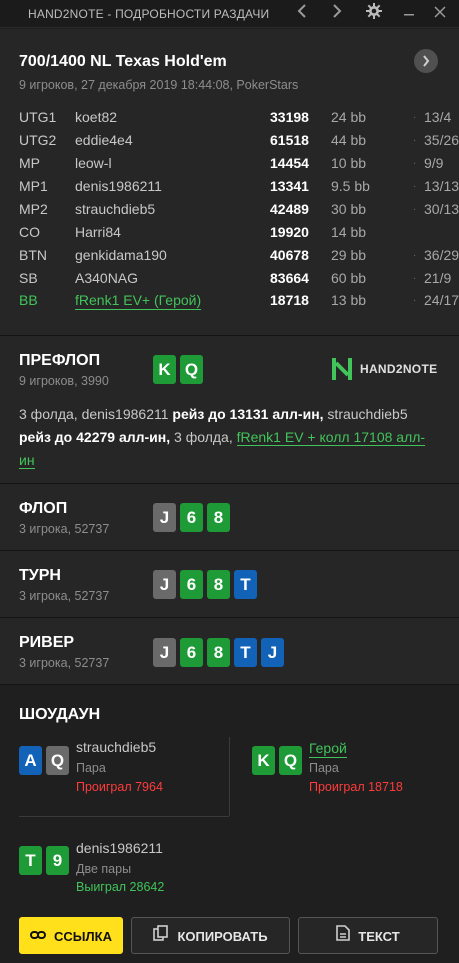 This screenshot has width=459, height=963. I want to click on player-stats: 24/17, so click(441, 300).